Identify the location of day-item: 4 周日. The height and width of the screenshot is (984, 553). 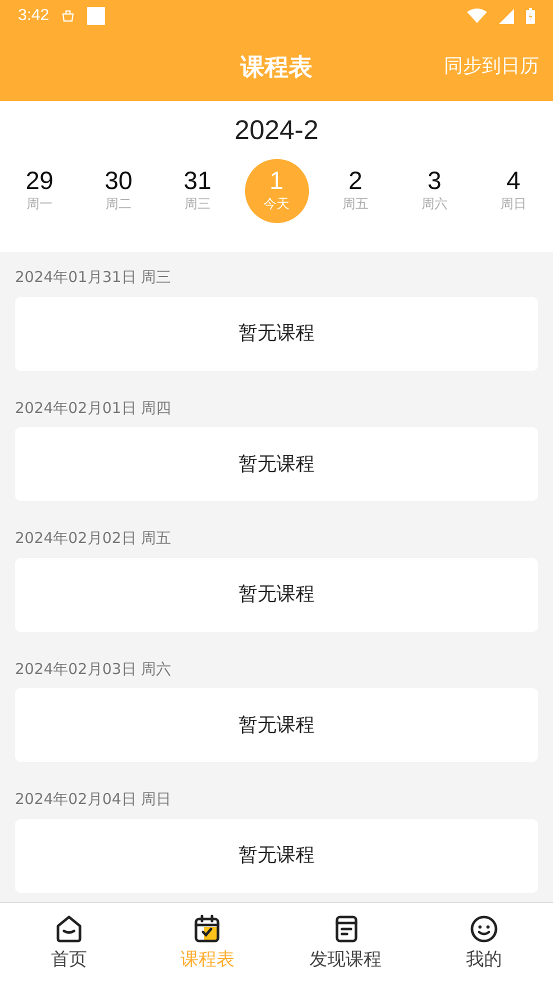
(514, 191).